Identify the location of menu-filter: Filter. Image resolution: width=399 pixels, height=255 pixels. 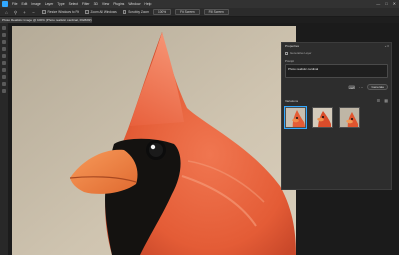
(86, 4).